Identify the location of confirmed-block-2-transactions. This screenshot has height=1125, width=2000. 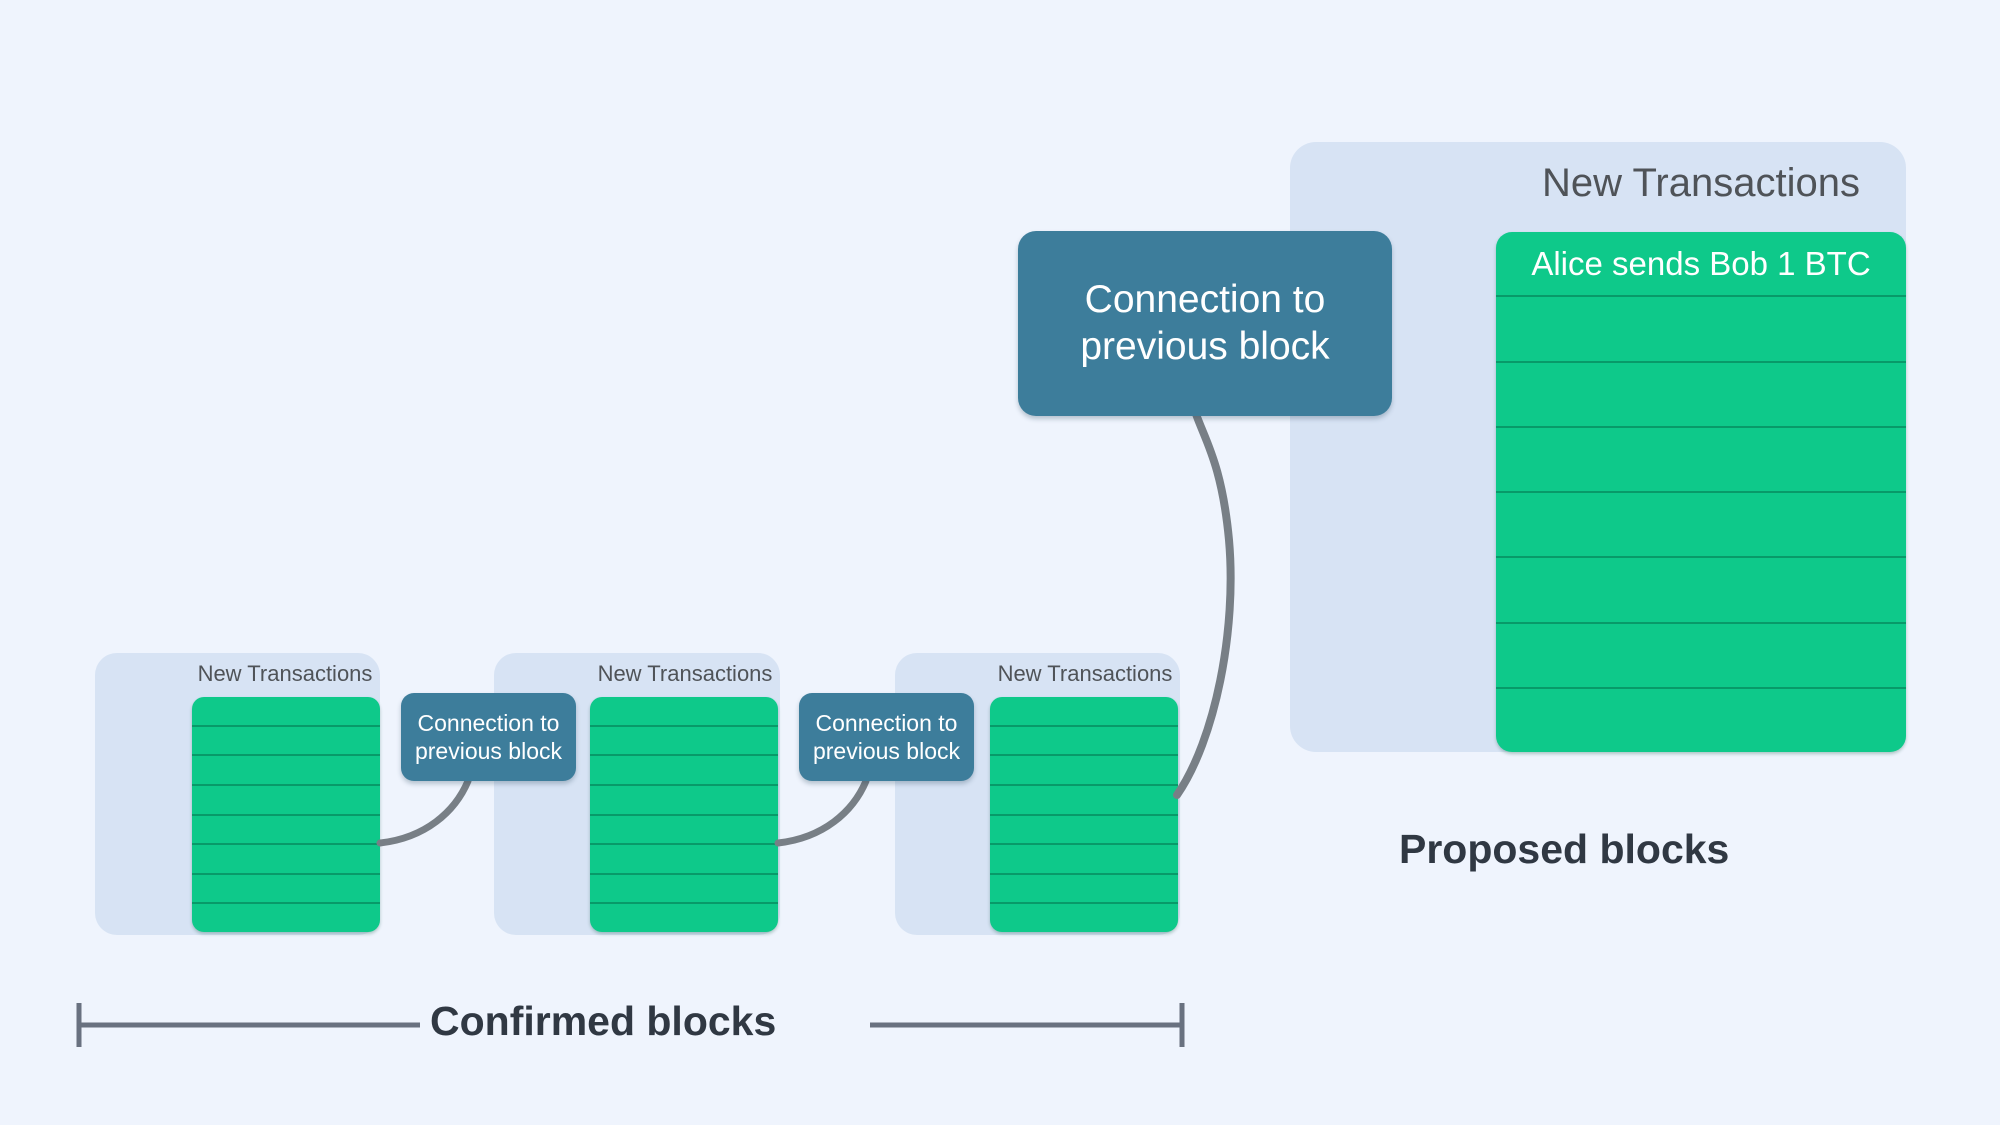
(684, 814).